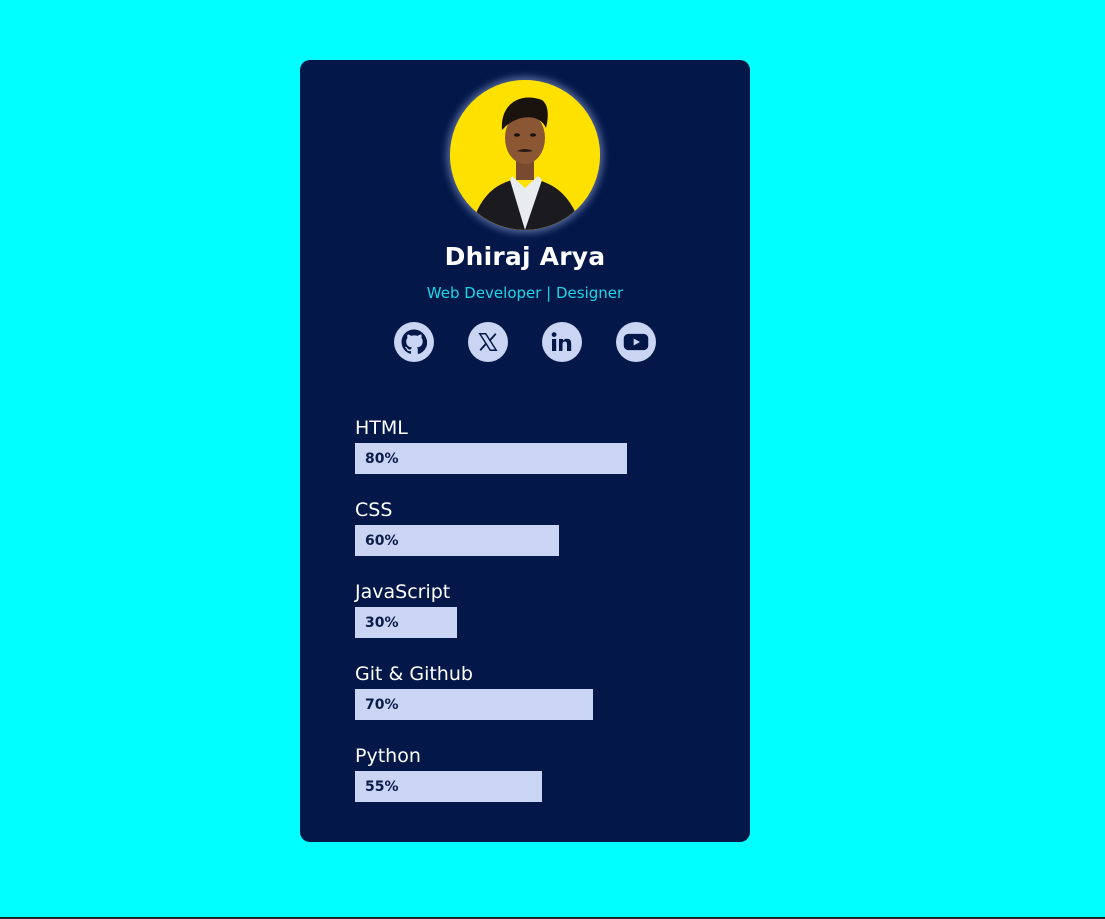 The height and width of the screenshot is (919, 1105). I want to click on linkedin-link, so click(562, 342).